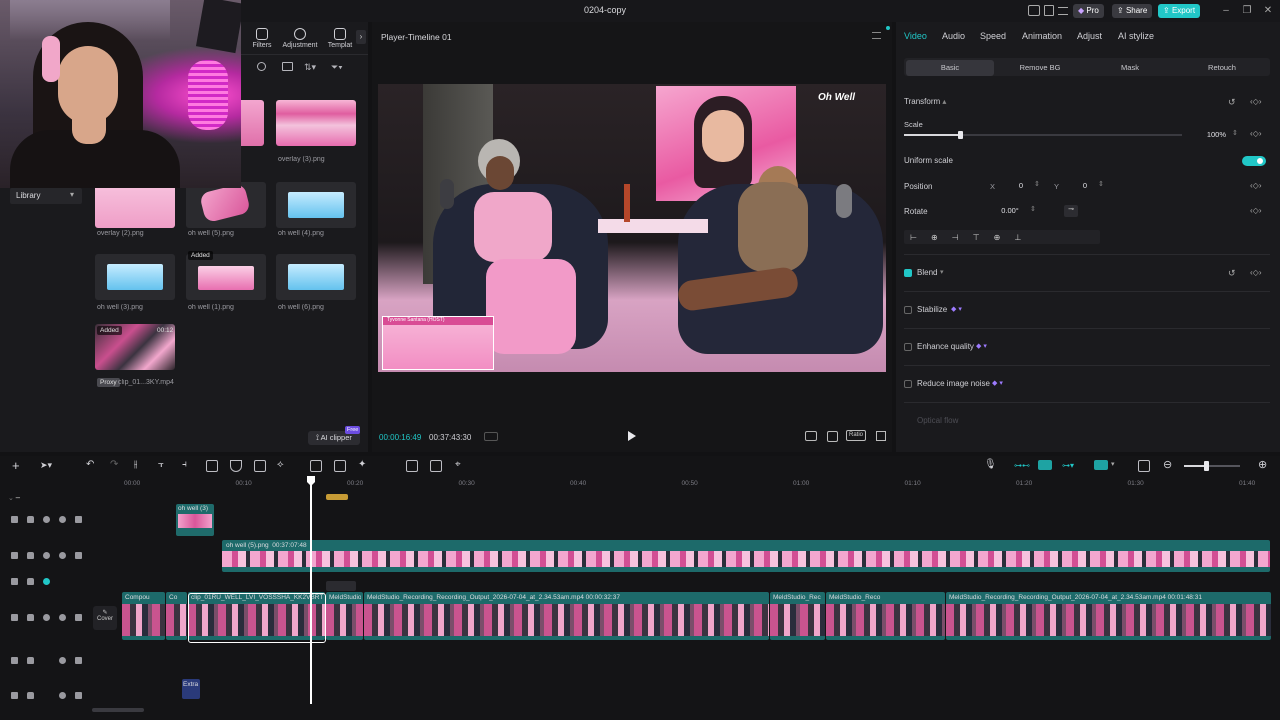  I want to click on shortcut-icon, so click(1049, 10).